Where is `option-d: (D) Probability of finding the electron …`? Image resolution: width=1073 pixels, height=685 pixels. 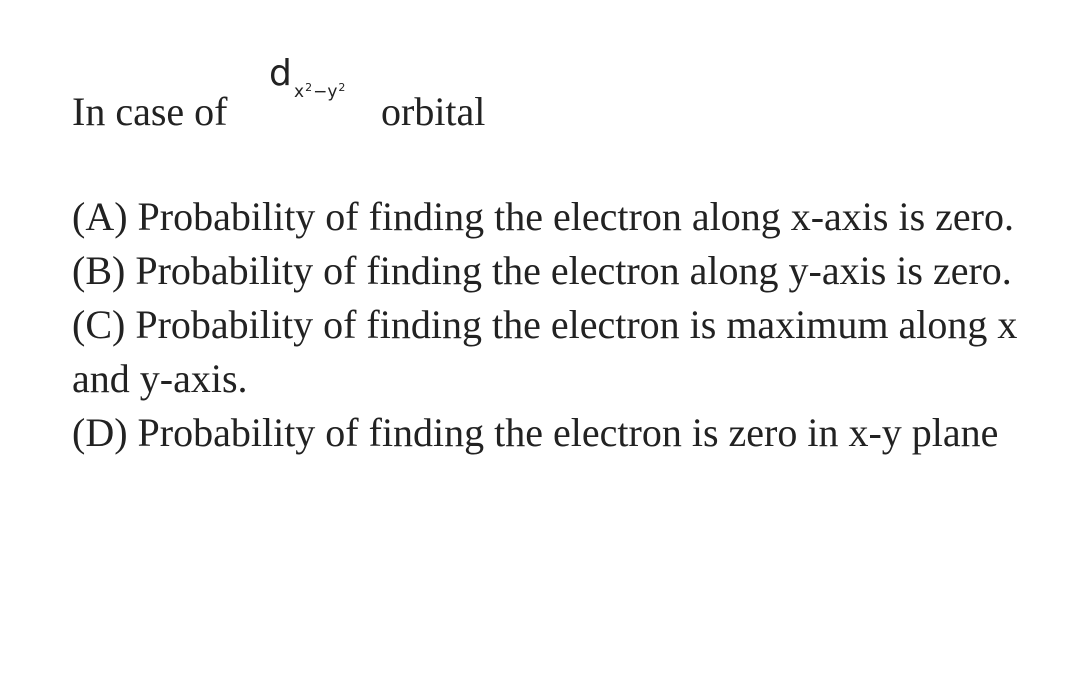
option-d: (D) Probability of finding the electron … is located at coordinates (535, 432).